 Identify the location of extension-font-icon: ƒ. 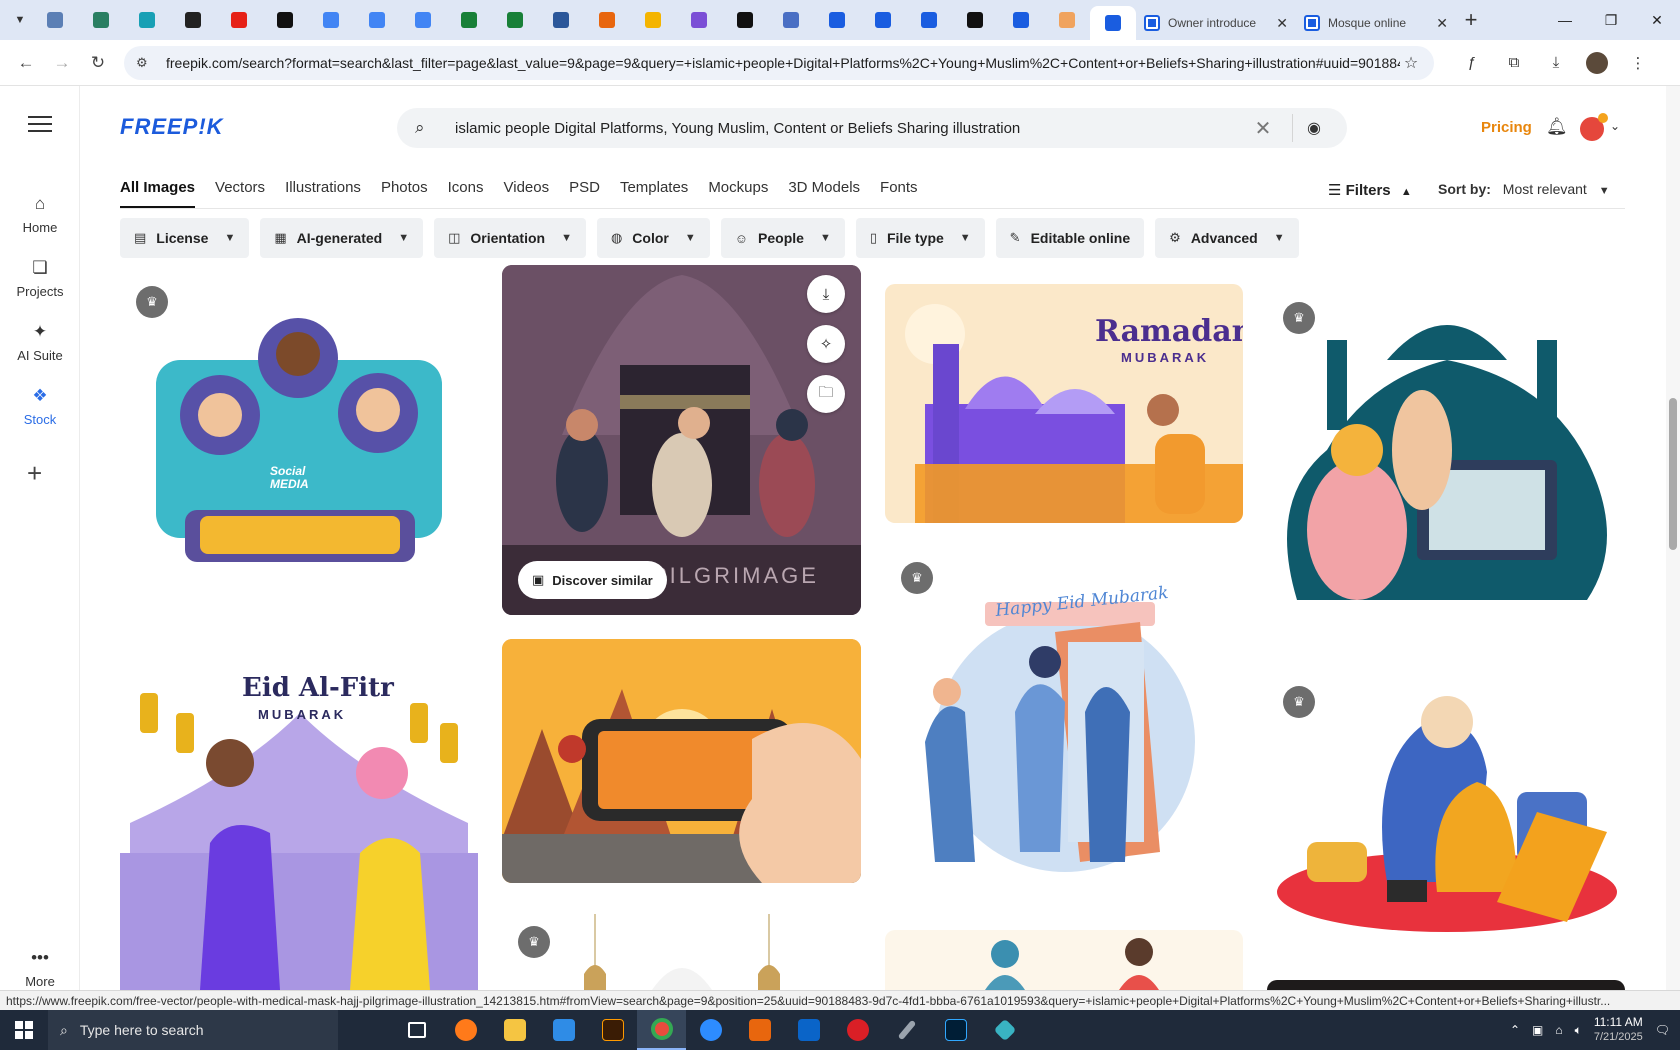
(1472, 63).